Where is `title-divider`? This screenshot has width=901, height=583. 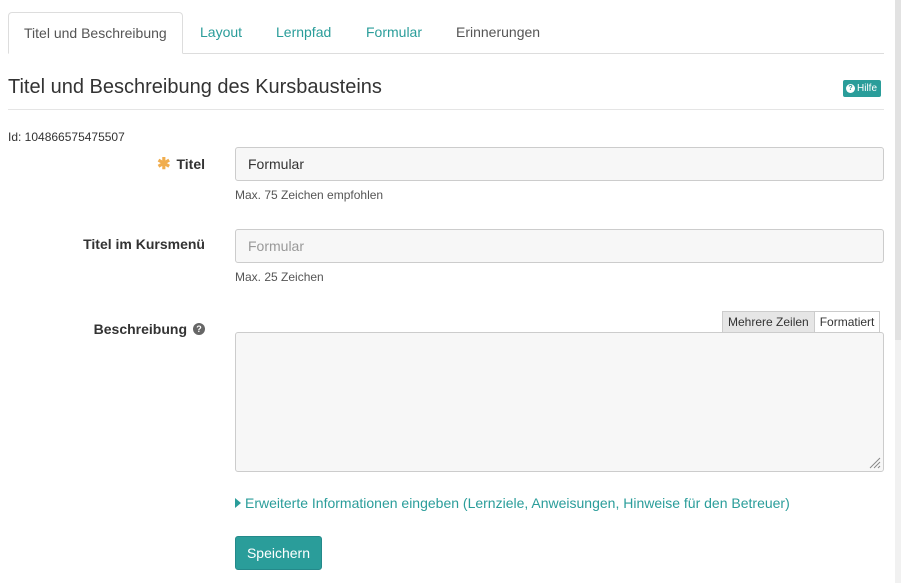 title-divider is located at coordinates (446, 109).